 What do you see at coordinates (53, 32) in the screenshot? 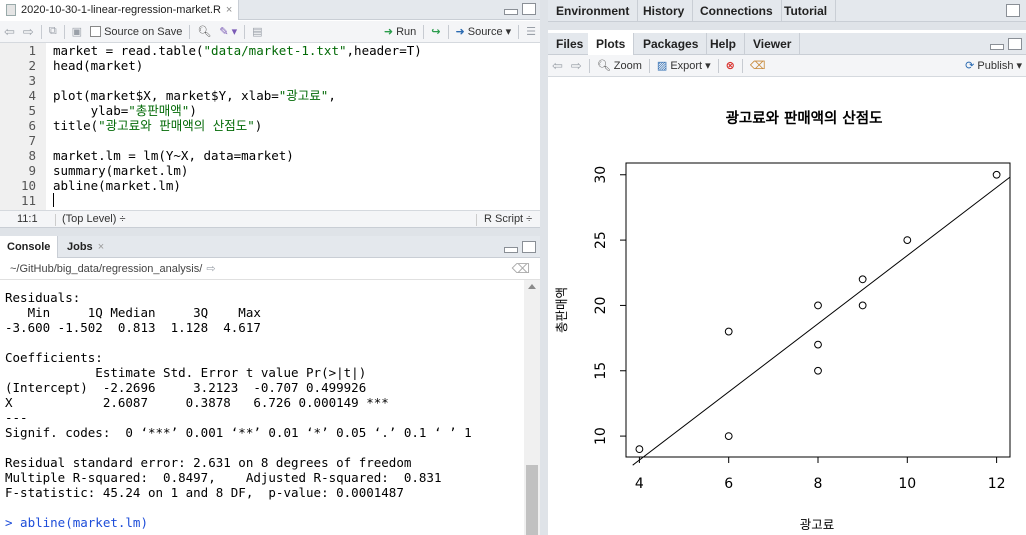
I see `show-in-window-icon: ⧉` at bounding box center [53, 32].